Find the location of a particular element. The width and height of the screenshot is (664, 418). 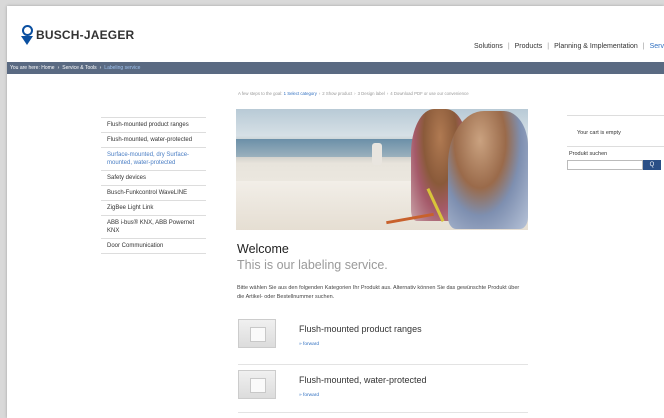

sidebar-item-flush-mounted: Flush-mounted product ranges is located at coordinates (153, 125).